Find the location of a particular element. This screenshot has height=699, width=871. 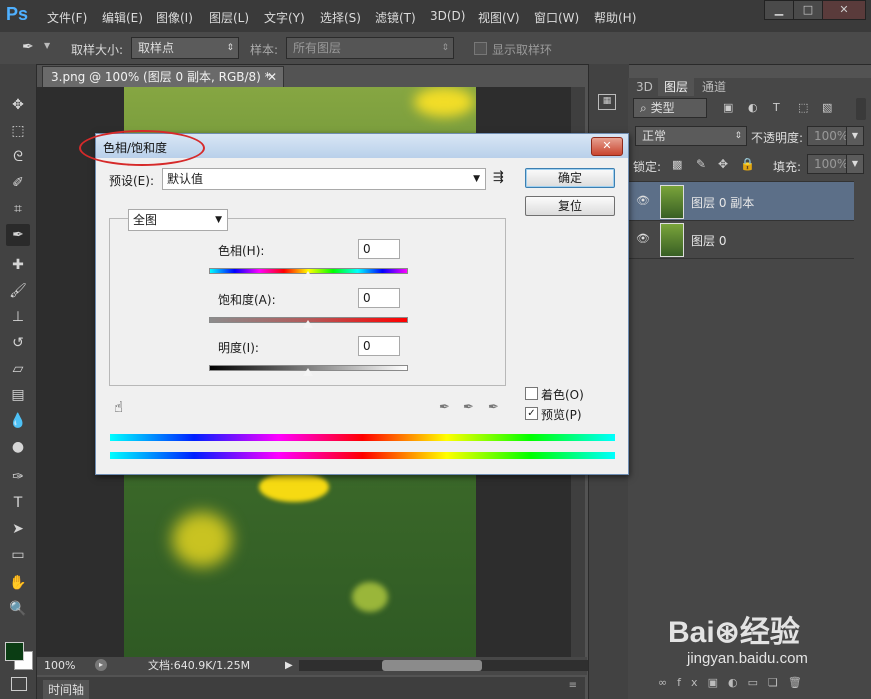

preset-value: 默认值 is located at coordinates (185, 179).